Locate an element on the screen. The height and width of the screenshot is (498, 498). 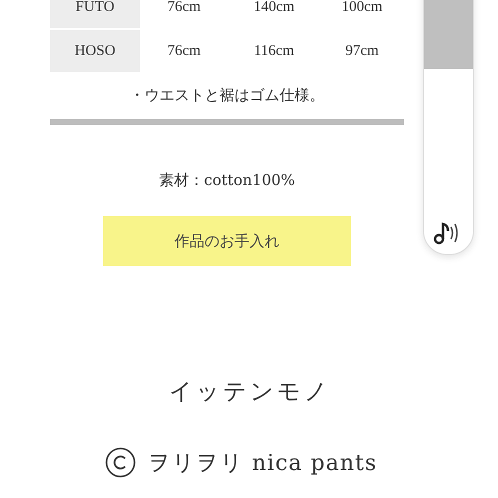
copyright-icon is located at coordinates (120, 462).